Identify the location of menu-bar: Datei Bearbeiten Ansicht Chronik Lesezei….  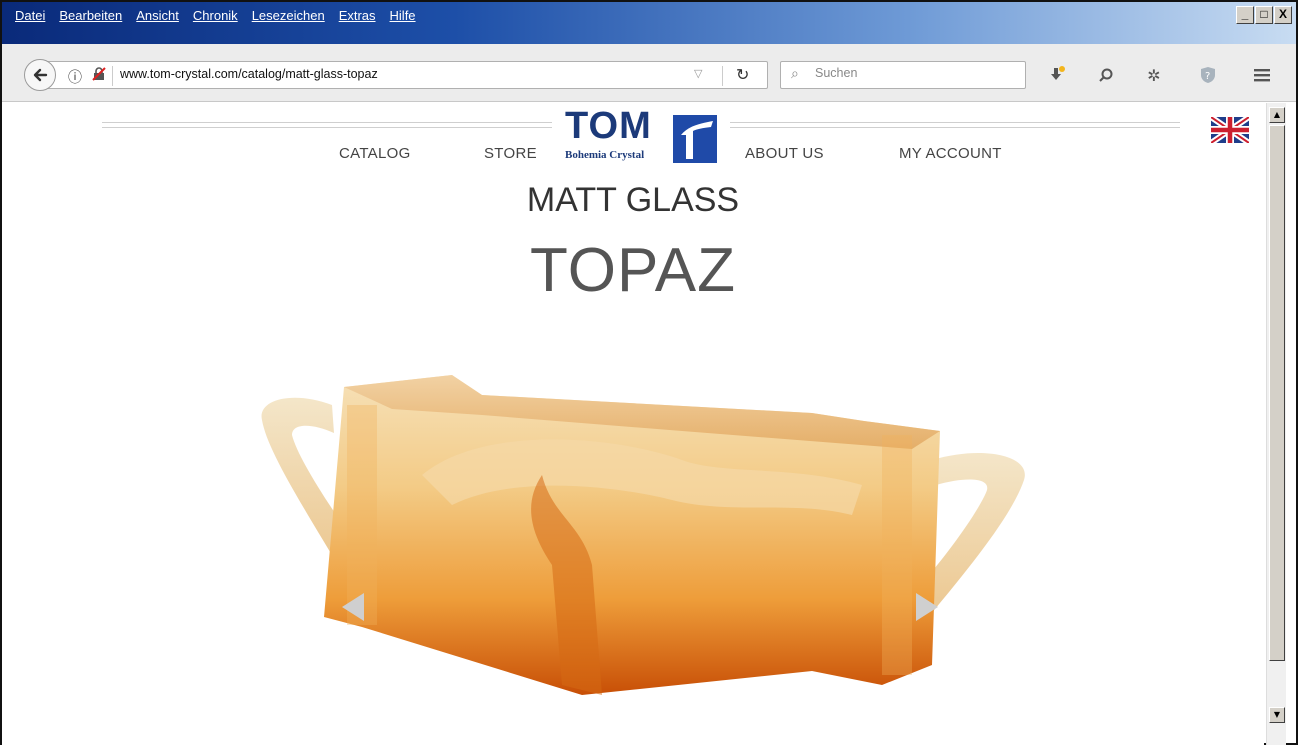
(649, 23).